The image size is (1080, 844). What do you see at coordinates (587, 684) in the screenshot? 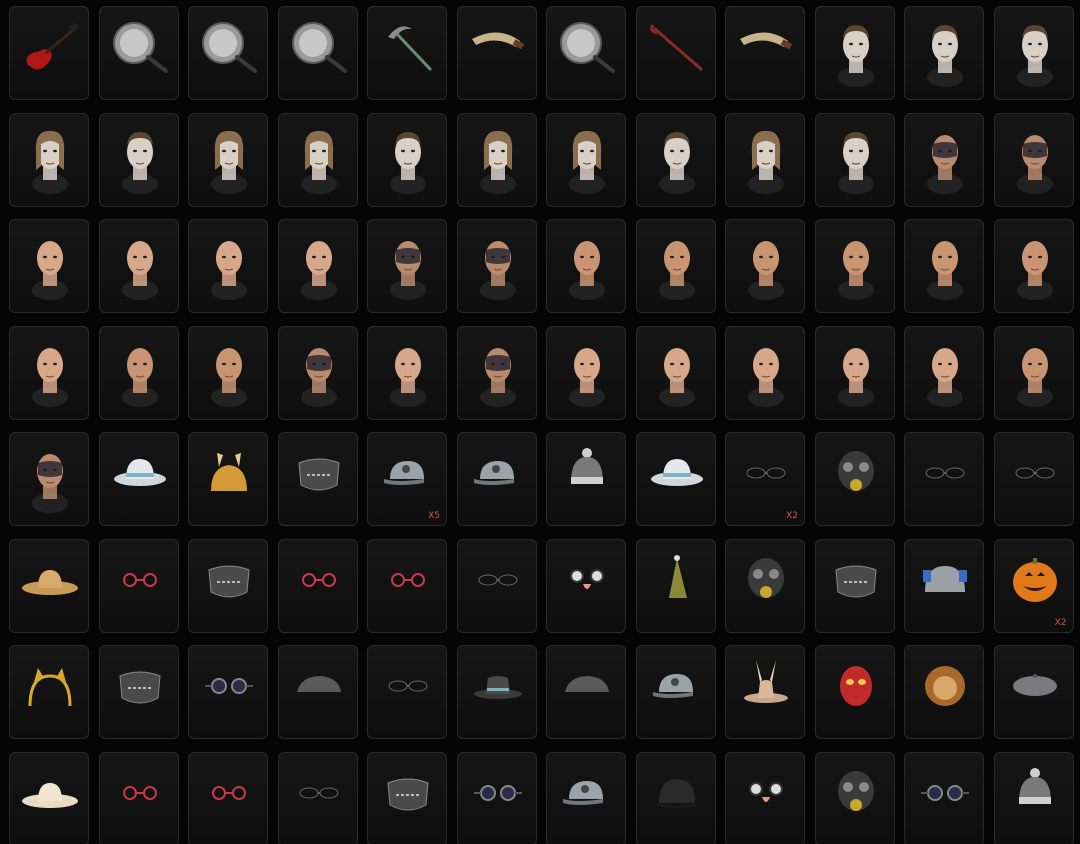
I see `flat-cap-icon` at bounding box center [587, 684].